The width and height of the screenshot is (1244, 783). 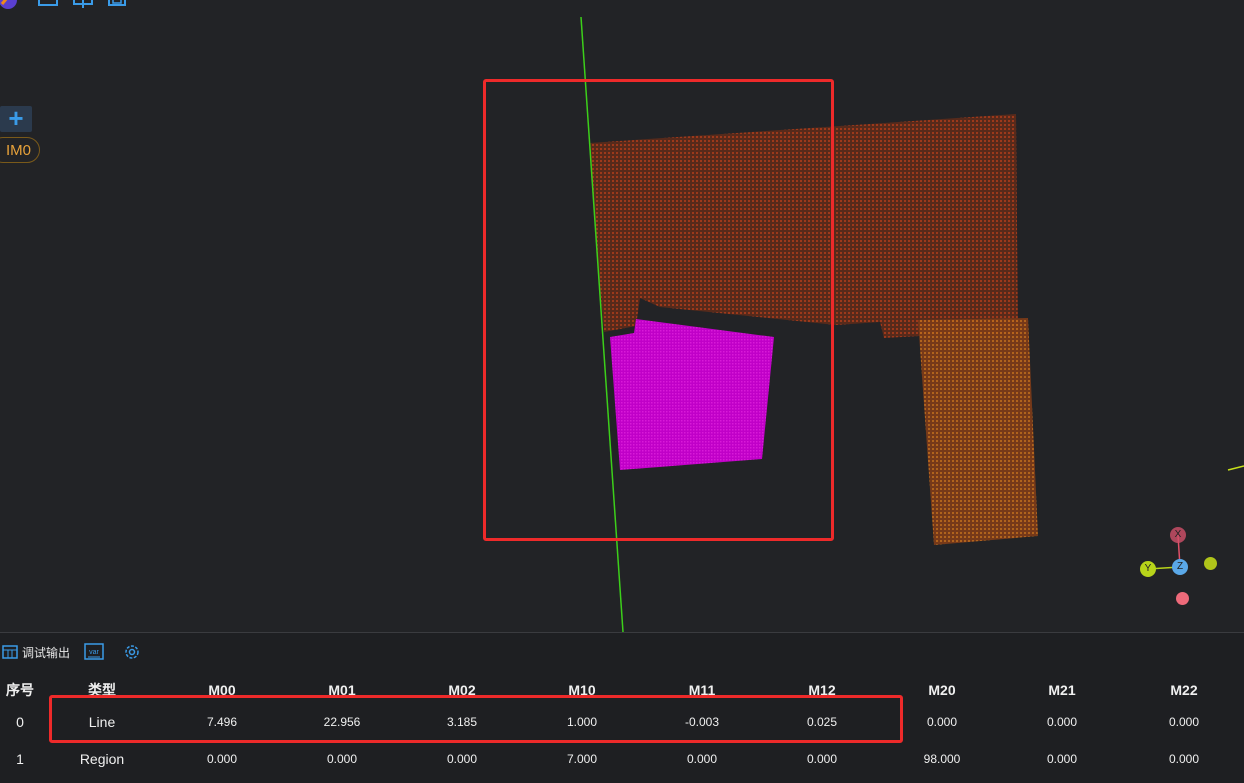 What do you see at coordinates (1184, 690) in the screenshot?
I see `column-header: M22` at bounding box center [1184, 690].